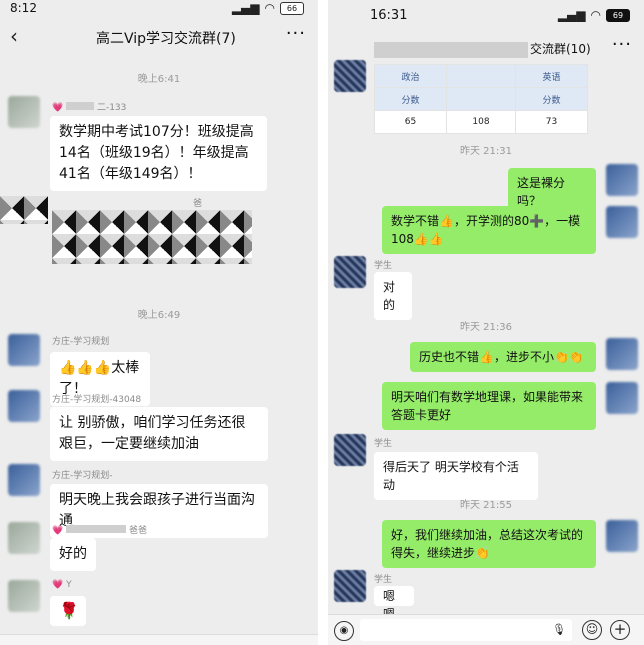  I want to click on chat-header: ‹ 高二Vip学习交流群(7) ···, so click(159, 37).